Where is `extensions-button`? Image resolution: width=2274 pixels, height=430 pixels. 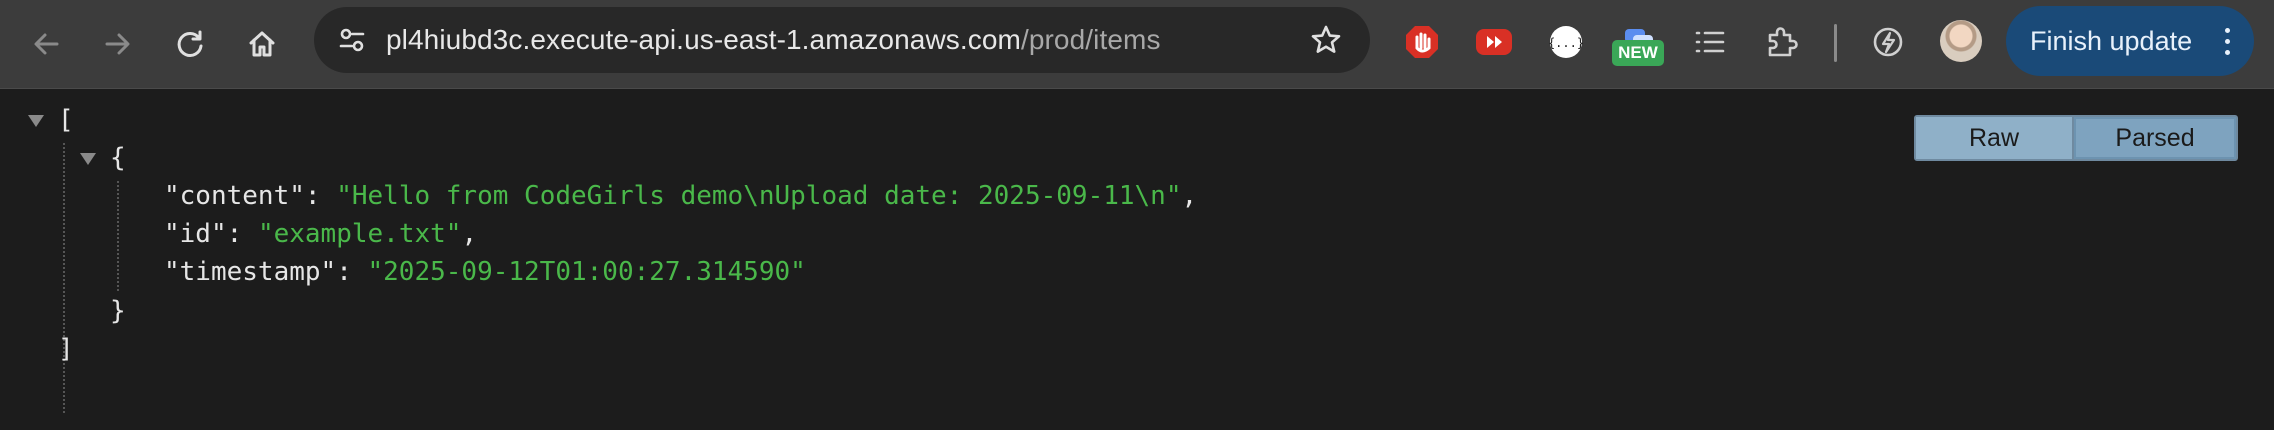 extensions-button is located at coordinates (1782, 42).